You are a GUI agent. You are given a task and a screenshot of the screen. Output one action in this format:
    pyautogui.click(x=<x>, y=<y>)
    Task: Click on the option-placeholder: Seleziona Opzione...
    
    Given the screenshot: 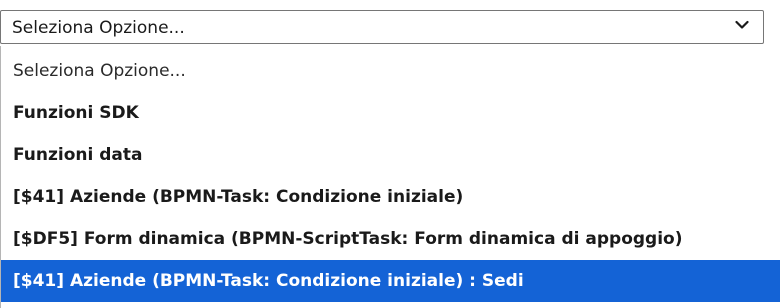 What is the action you would take?
    pyautogui.click(x=390, y=71)
    